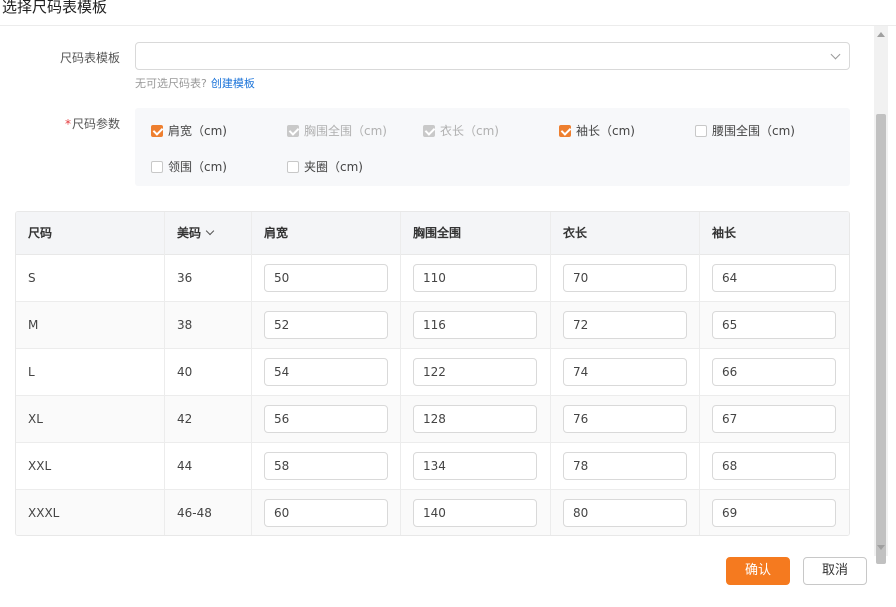  What do you see at coordinates (171, 83) in the screenshot?
I see `hint-text: 无可选尺码表?` at bounding box center [171, 83].